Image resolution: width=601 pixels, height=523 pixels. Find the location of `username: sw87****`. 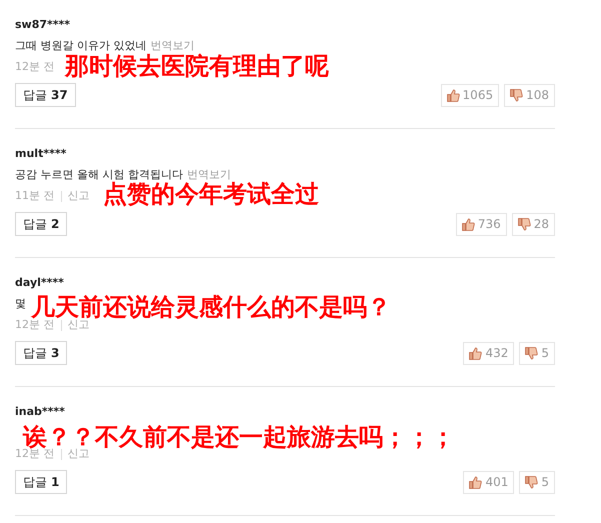

username: sw87**** is located at coordinates (43, 25).